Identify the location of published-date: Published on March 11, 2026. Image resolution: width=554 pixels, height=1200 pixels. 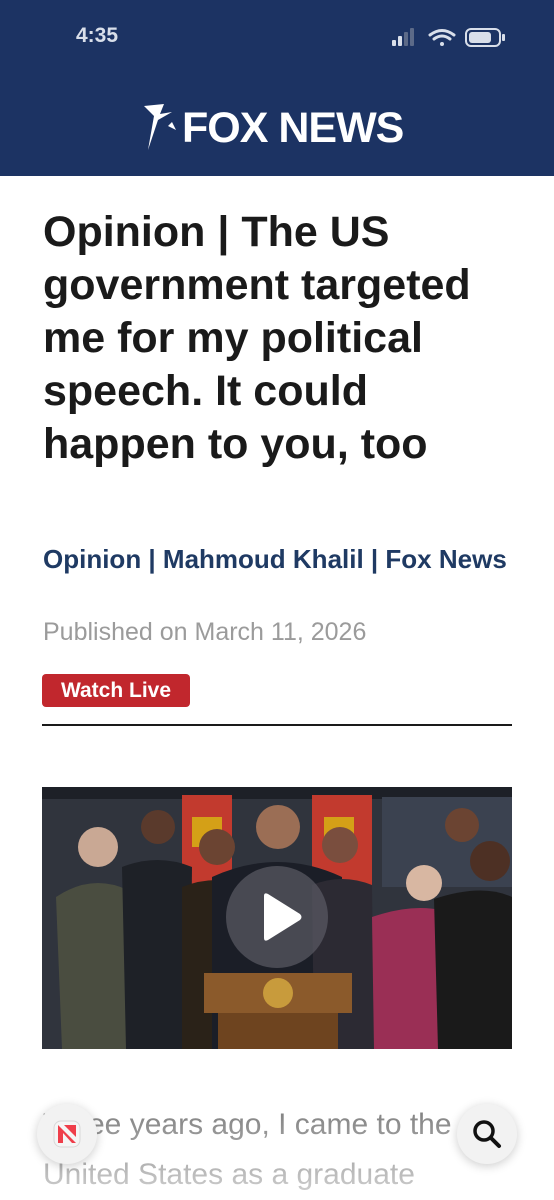
(205, 632).